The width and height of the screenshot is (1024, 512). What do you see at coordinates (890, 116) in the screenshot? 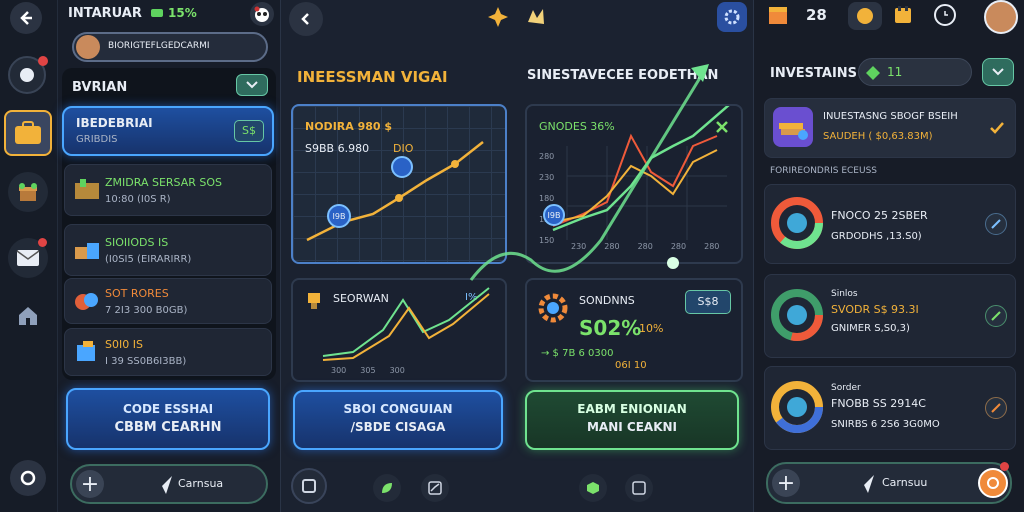
I see `featured-title: INUESTASNG SBOGF BSEIH` at bounding box center [890, 116].